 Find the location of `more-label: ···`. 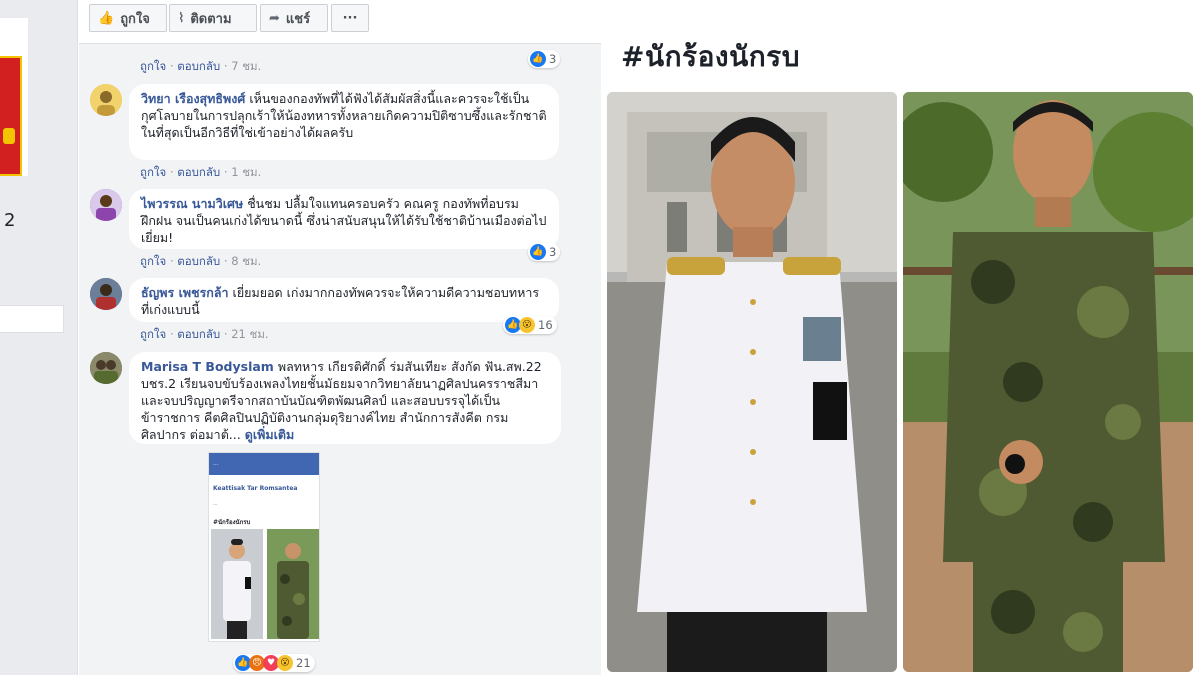

more-label: ··· is located at coordinates (350, 18).